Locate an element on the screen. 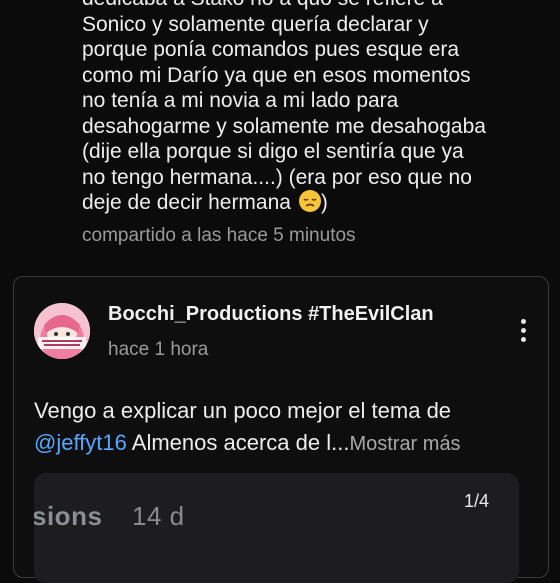 This screenshot has width=560, height=583. author-avatar is located at coordinates (62, 331).